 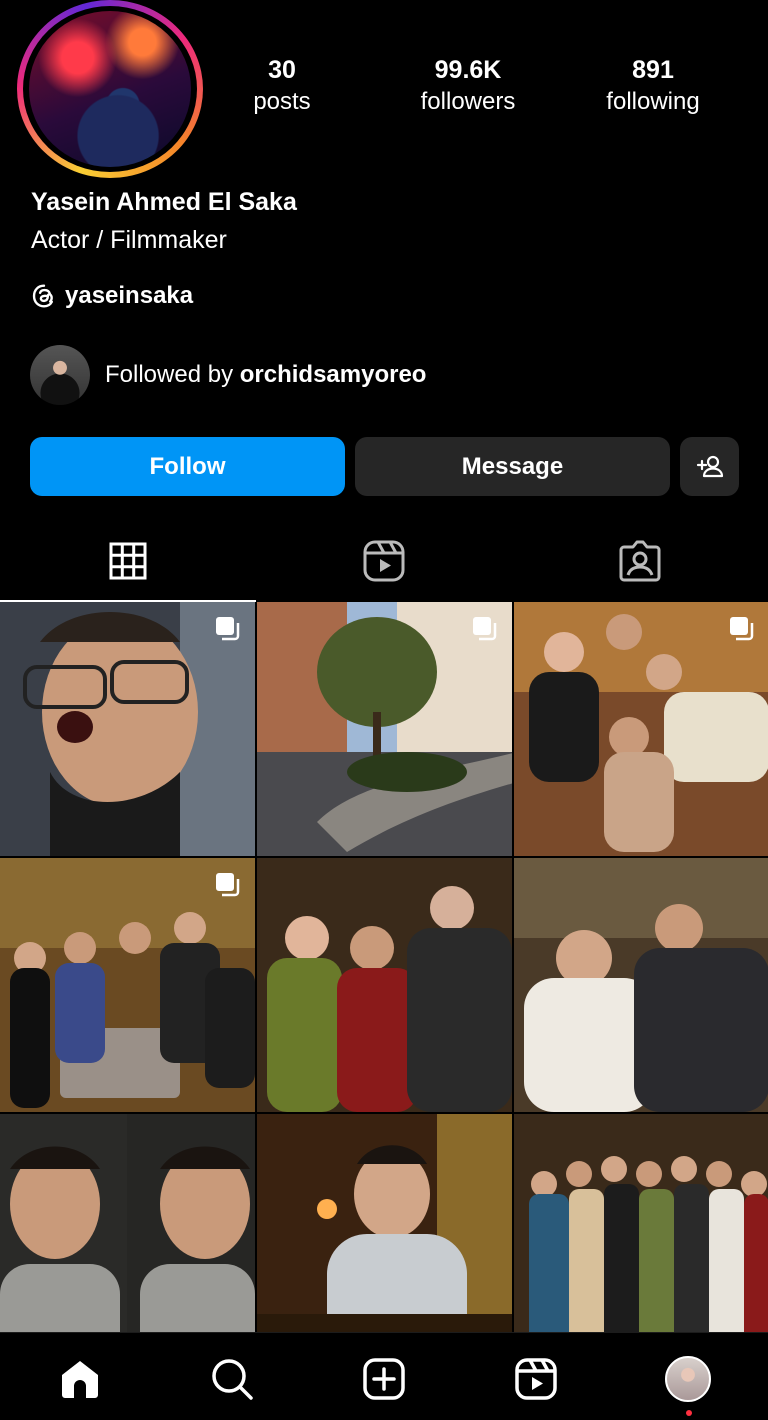 What do you see at coordinates (653, 101) in the screenshot?
I see `following-label: following` at bounding box center [653, 101].